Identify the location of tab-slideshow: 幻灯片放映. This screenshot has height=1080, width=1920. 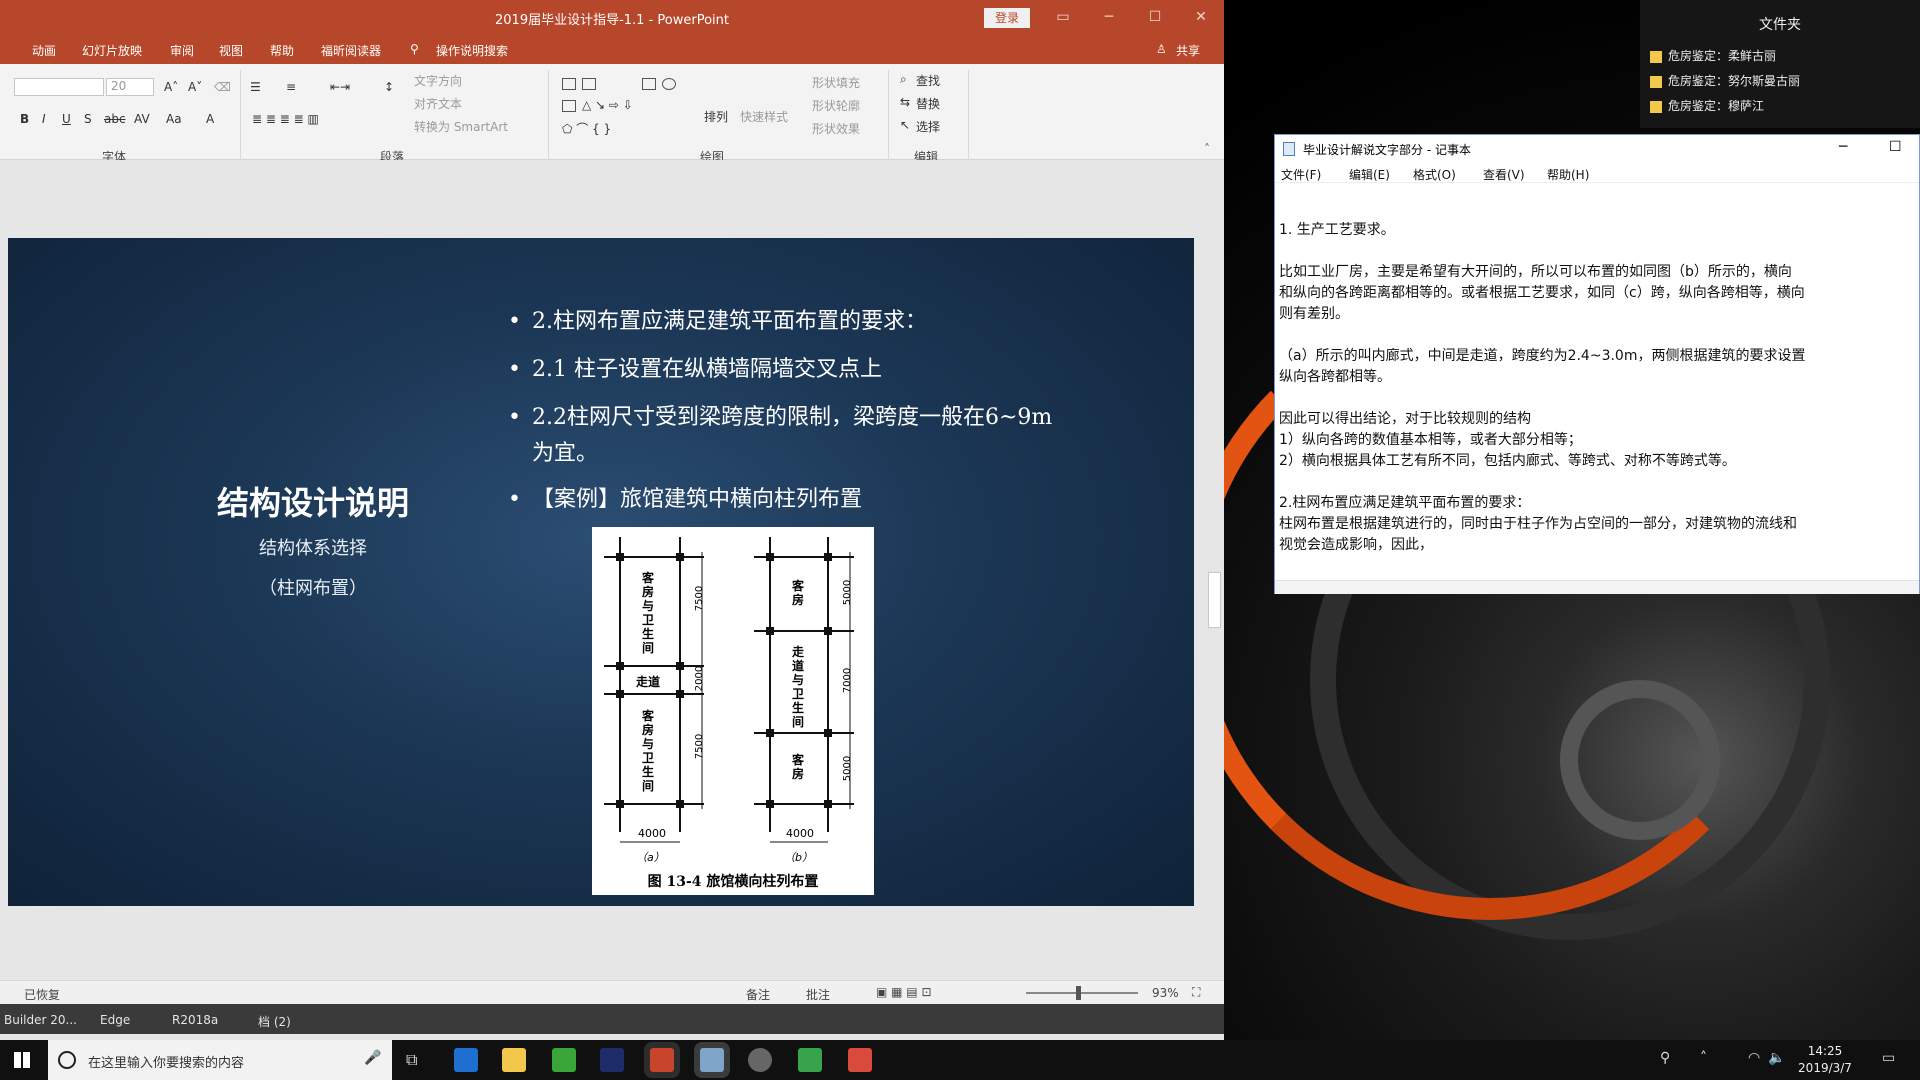
(112, 50).